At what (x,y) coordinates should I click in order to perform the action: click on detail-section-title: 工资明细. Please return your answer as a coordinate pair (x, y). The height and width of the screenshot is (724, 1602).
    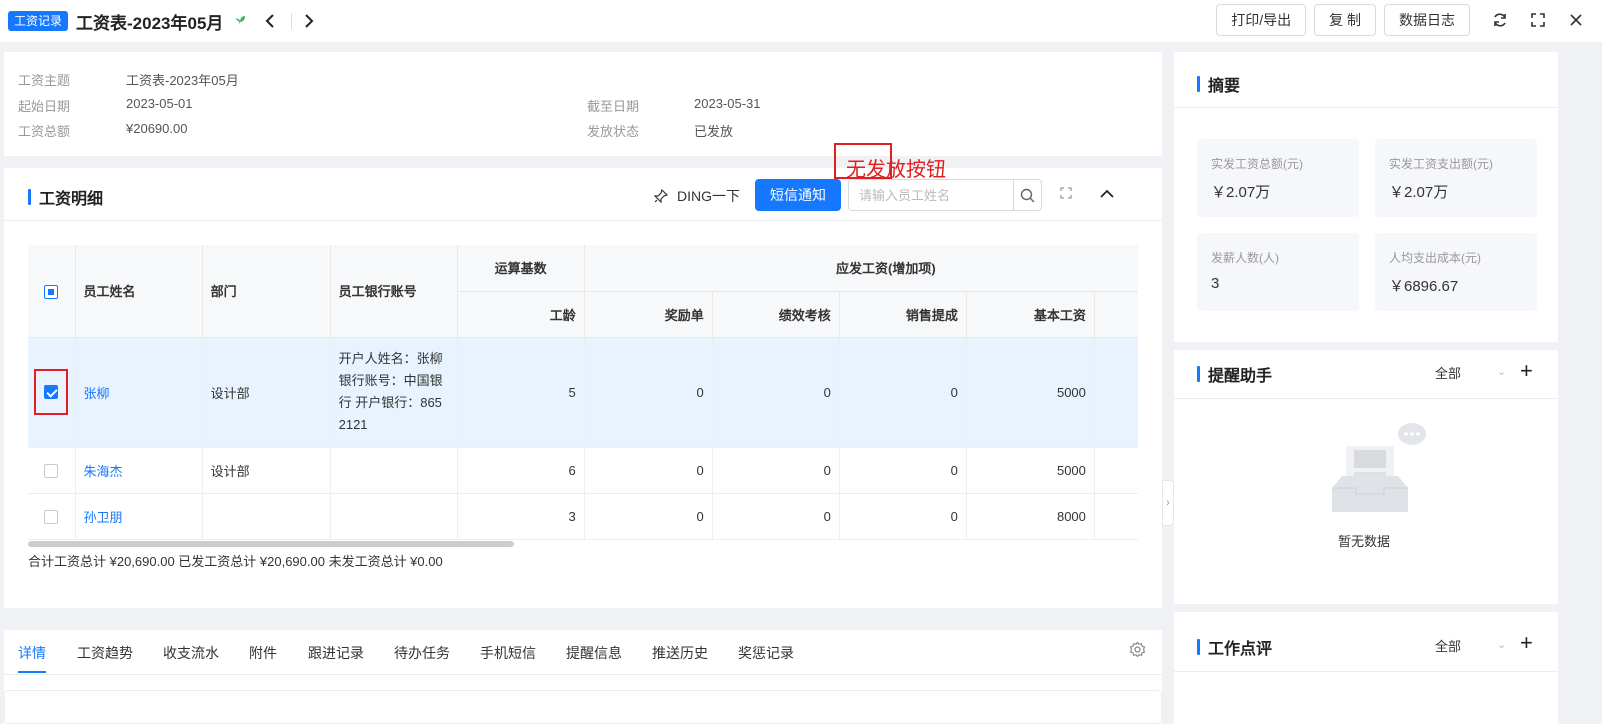
    Looking at the image, I should click on (65, 197).